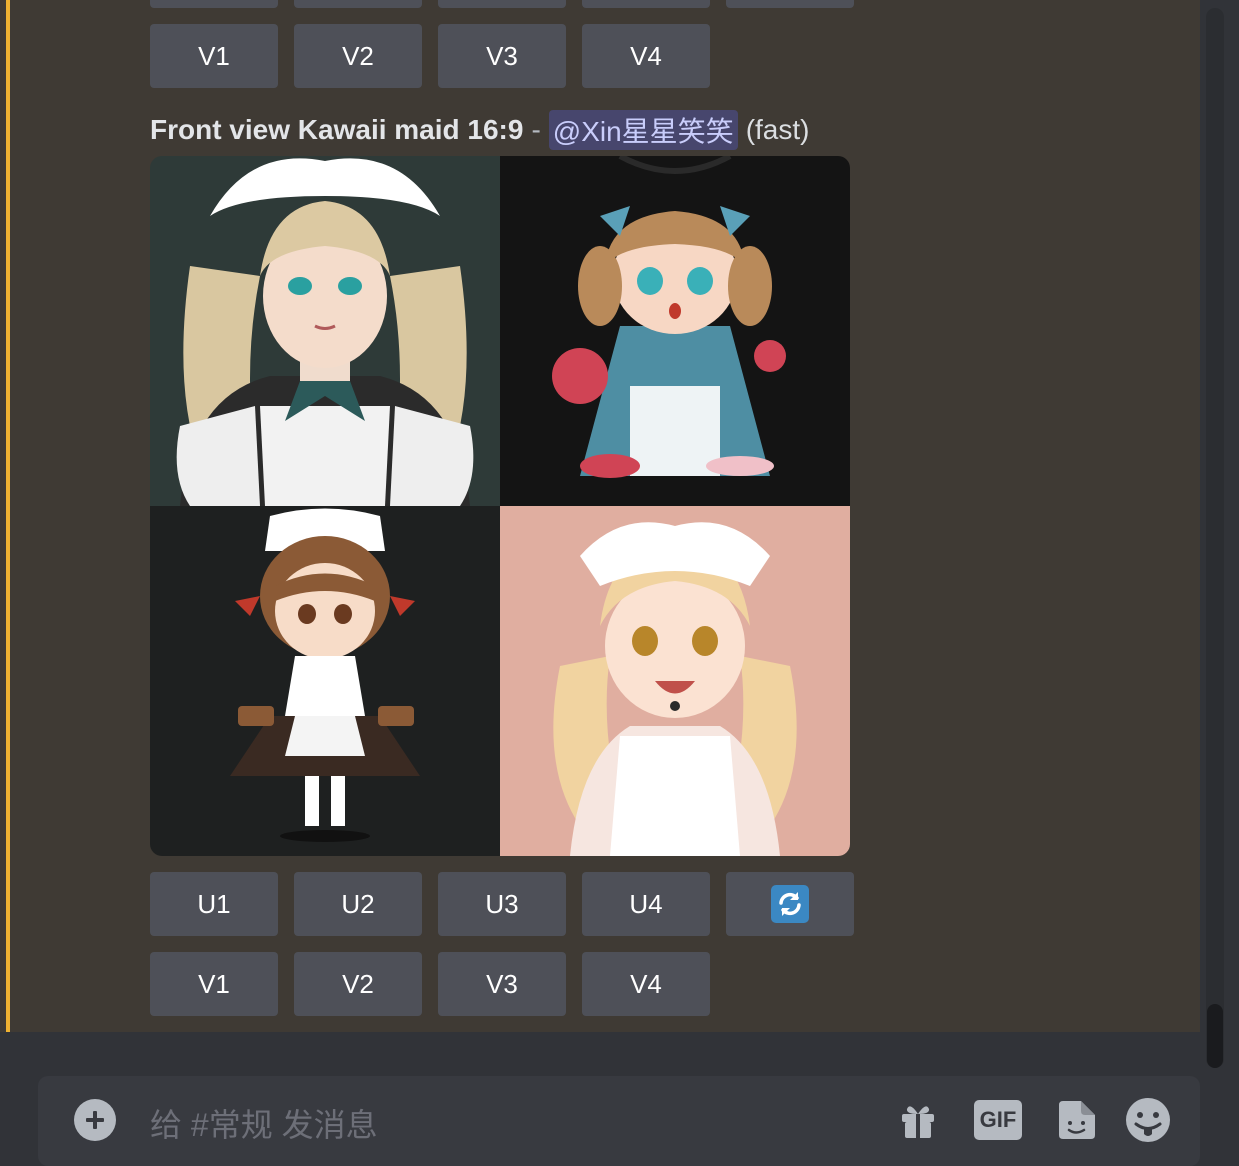 The image size is (1239, 1166). Describe the element at coordinates (1215, 538) in the screenshot. I see `scrollbar-track` at that location.